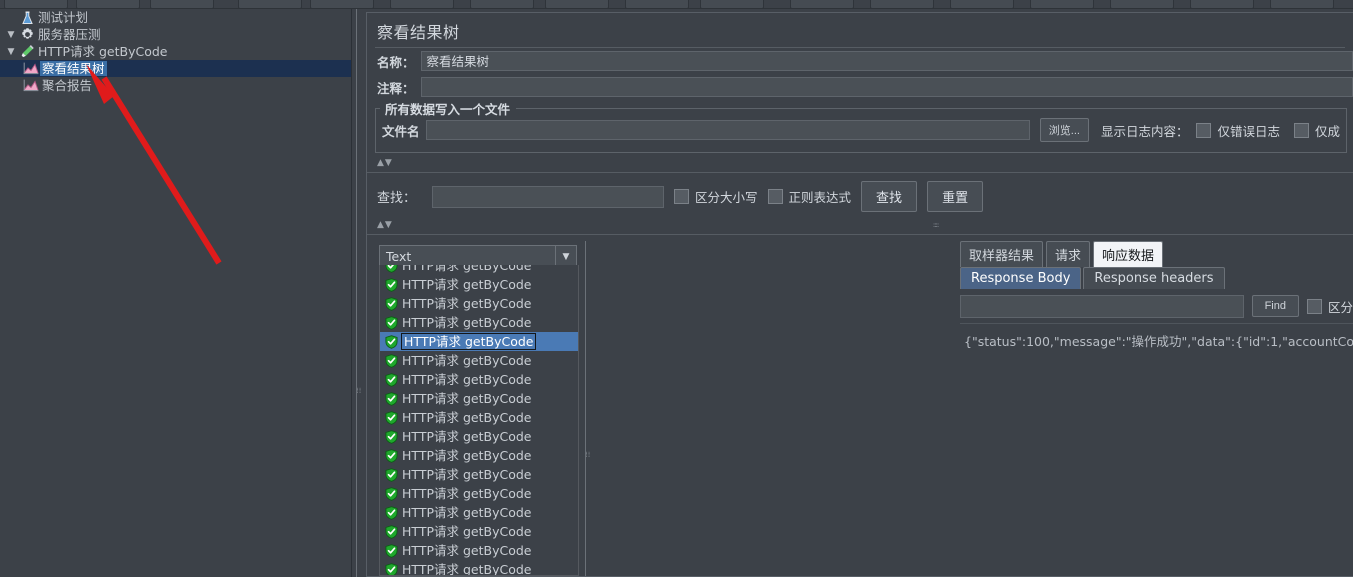 The image size is (1353, 577). Describe the element at coordinates (1068, 254) in the screenshot. I see `tab-request: 请求` at that location.